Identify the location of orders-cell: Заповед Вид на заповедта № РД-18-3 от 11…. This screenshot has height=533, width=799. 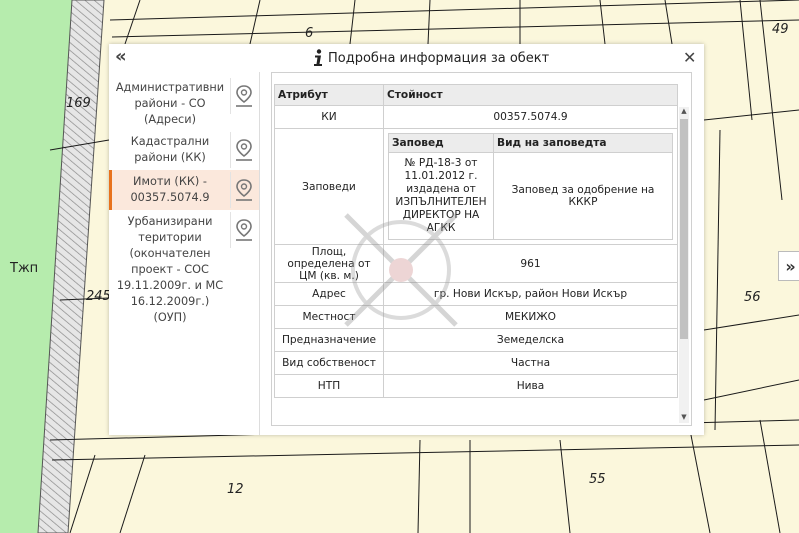
(530, 186).